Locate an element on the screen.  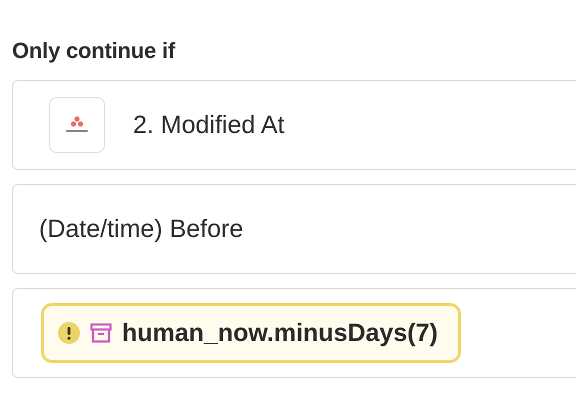
warning-icon is located at coordinates (69, 333).